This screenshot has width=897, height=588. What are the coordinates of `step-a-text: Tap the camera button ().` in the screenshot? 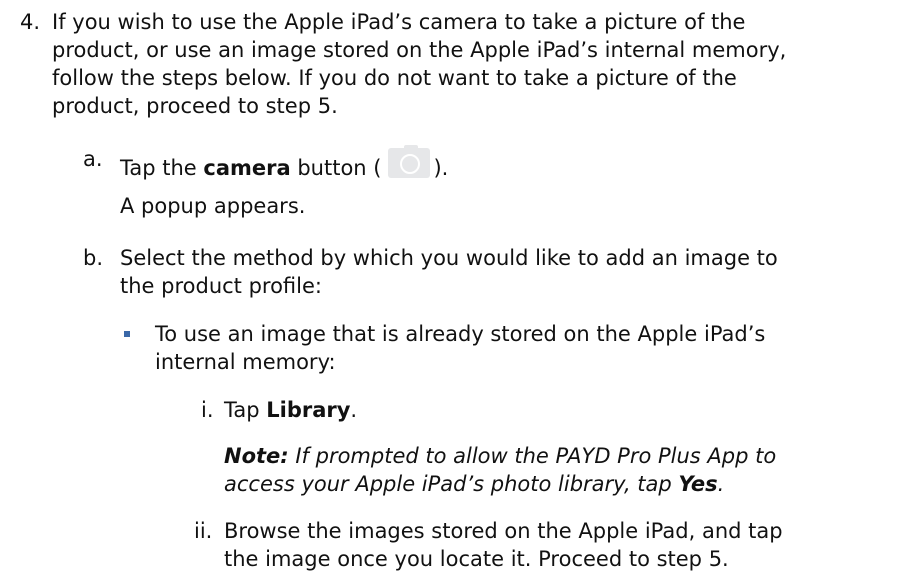 It's located at (284, 165).